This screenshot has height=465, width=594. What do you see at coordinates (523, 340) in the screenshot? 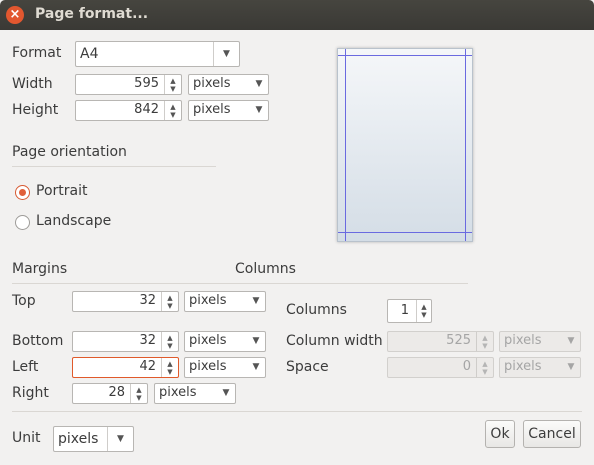
I see `column-width-unit-value: pixels` at bounding box center [523, 340].